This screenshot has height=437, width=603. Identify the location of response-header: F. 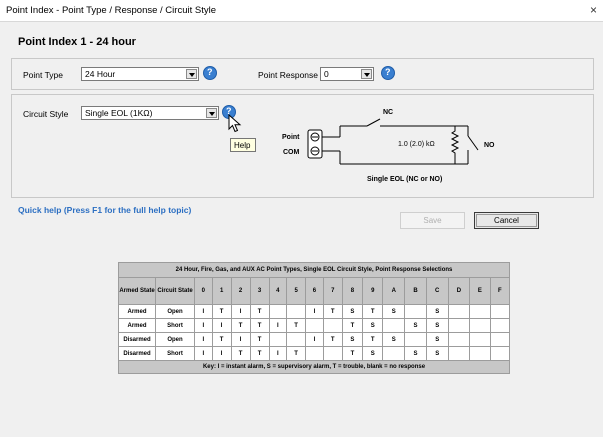
(500, 291).